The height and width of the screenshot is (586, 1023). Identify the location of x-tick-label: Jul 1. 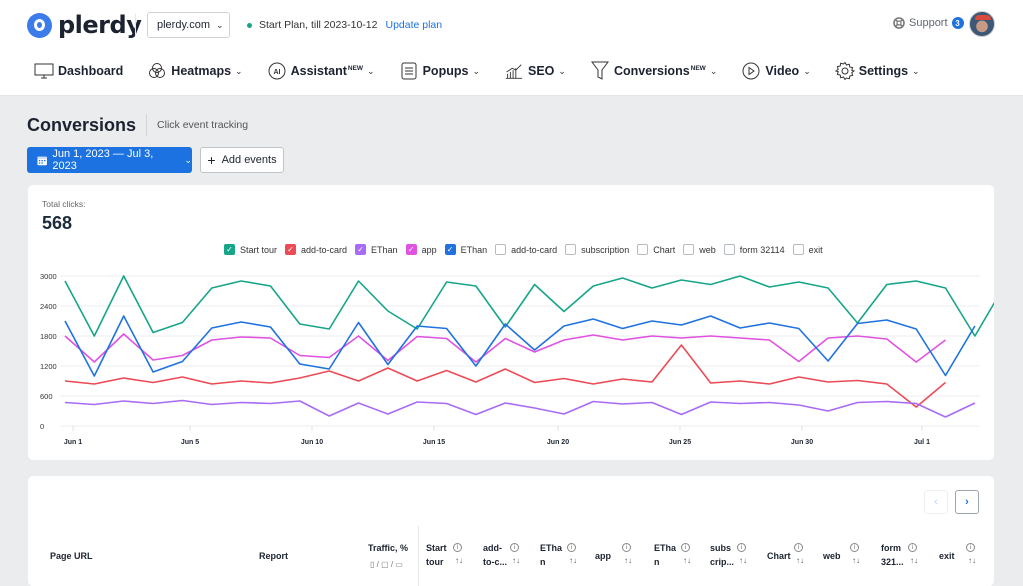
(922, 442).